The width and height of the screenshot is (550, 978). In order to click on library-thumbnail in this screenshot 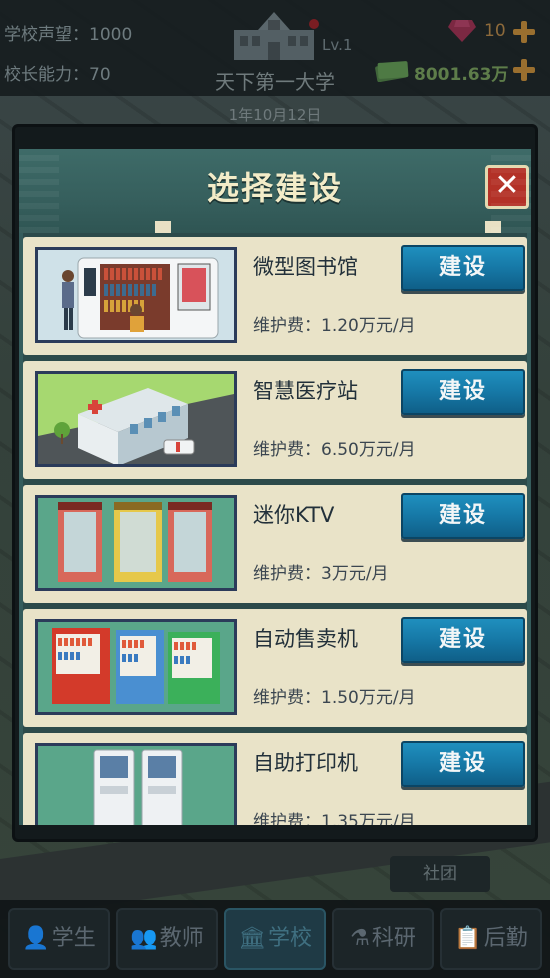, I will do `click(136, 295)`.